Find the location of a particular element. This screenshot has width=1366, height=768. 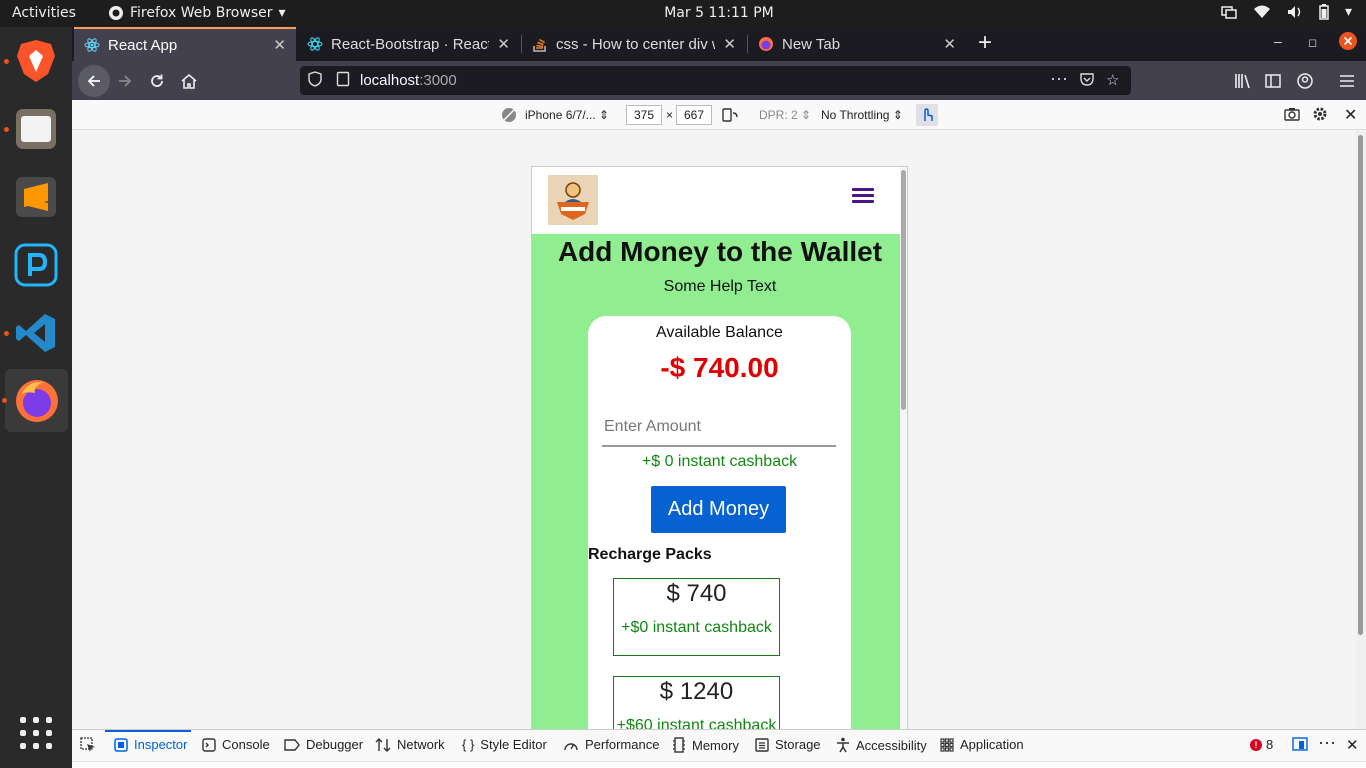

forward-button is located at coordinates (125, 81).